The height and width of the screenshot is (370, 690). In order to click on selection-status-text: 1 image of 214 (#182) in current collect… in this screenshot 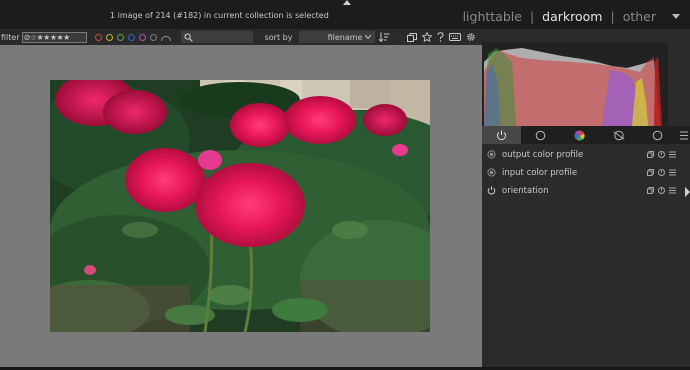, I will do `click(219, 15)`.